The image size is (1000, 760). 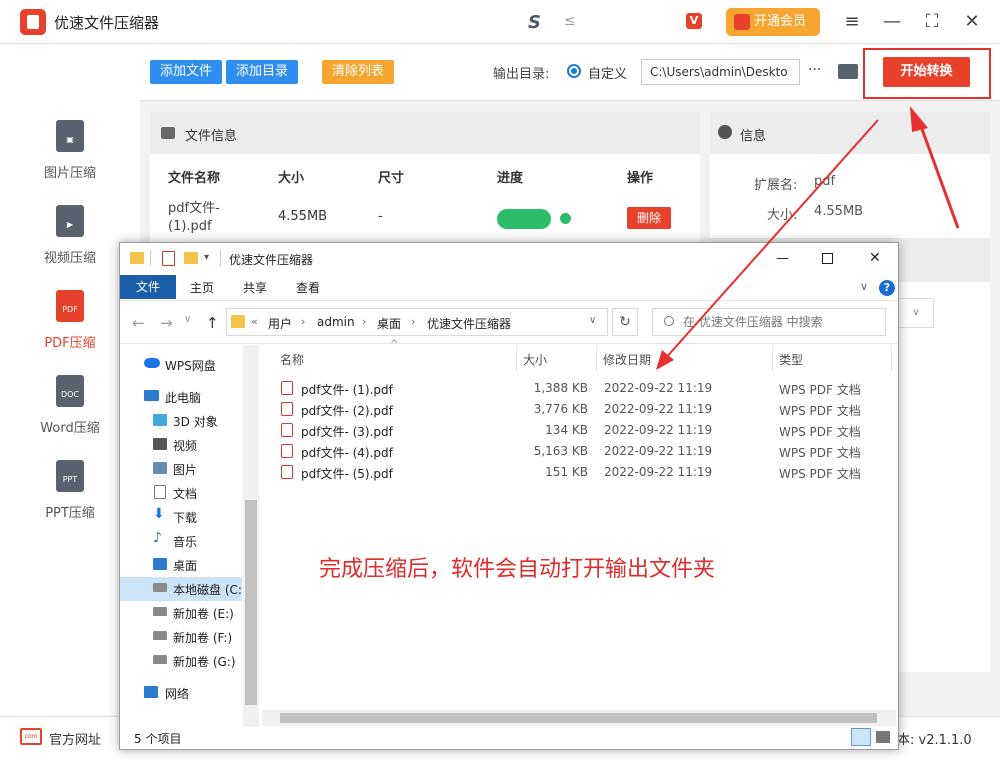 What do you see at coordinates (864, 286) in the screenshot?
I see `ribbon-expand-icon: ∨` at bounding box center [864, 286].